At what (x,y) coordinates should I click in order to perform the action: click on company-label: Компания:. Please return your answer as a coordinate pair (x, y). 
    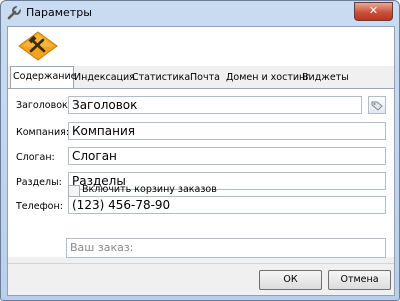
    Looking at the image, I should click on (43, 132).